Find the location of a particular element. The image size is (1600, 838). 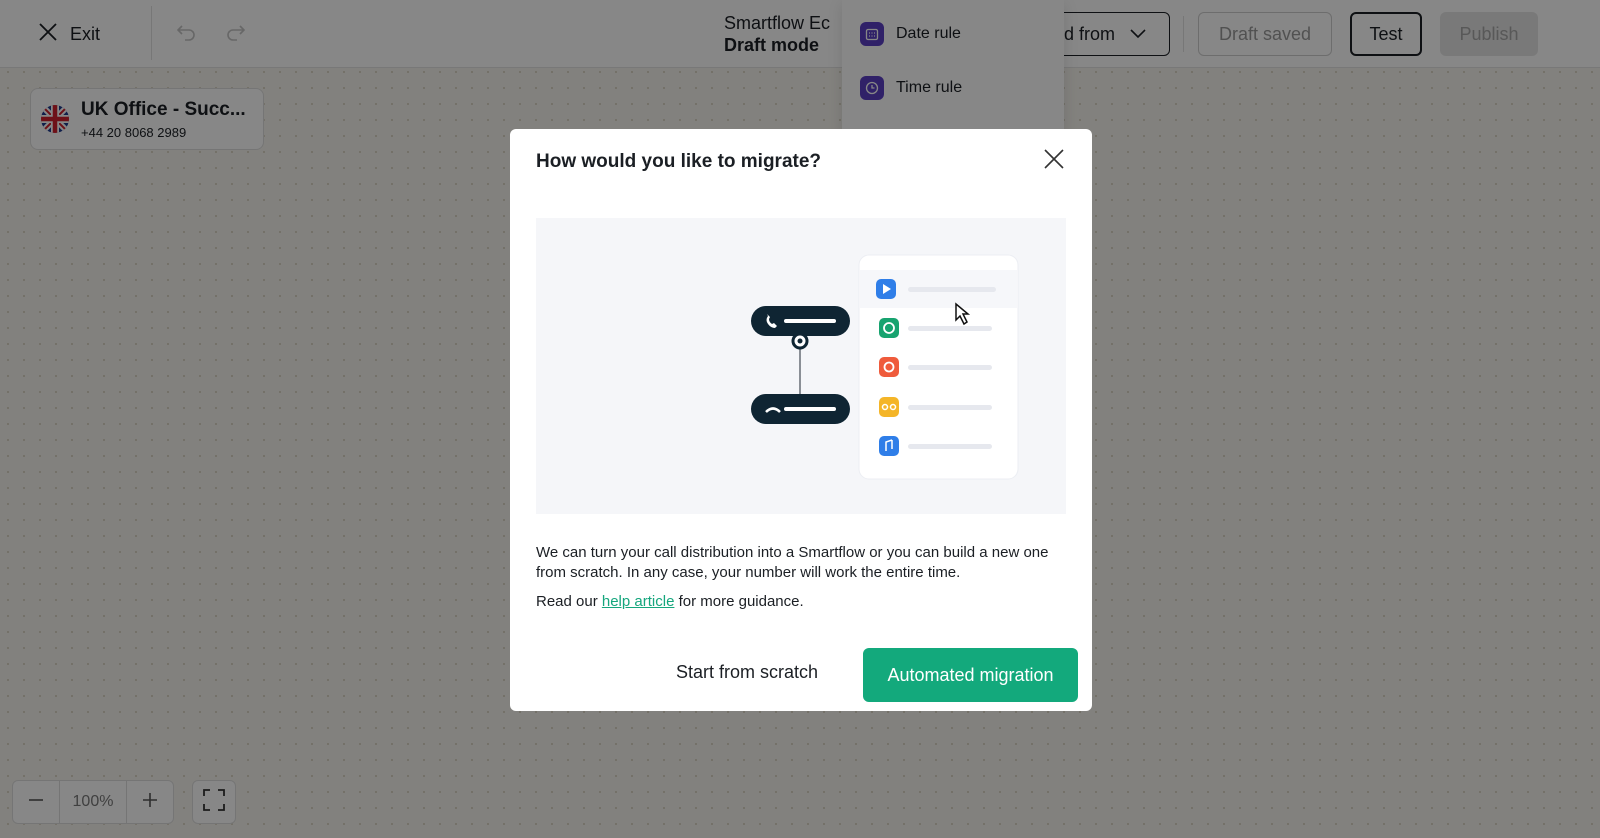

help-prefix: Read our is located at coordinates (569, 601).